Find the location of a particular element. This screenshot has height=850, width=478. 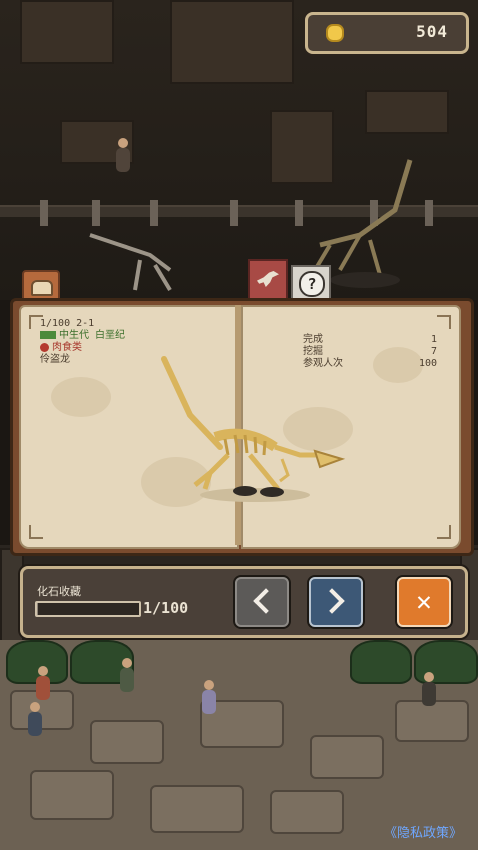

collection-count: 1/100 is located at coordinates (166, 608).